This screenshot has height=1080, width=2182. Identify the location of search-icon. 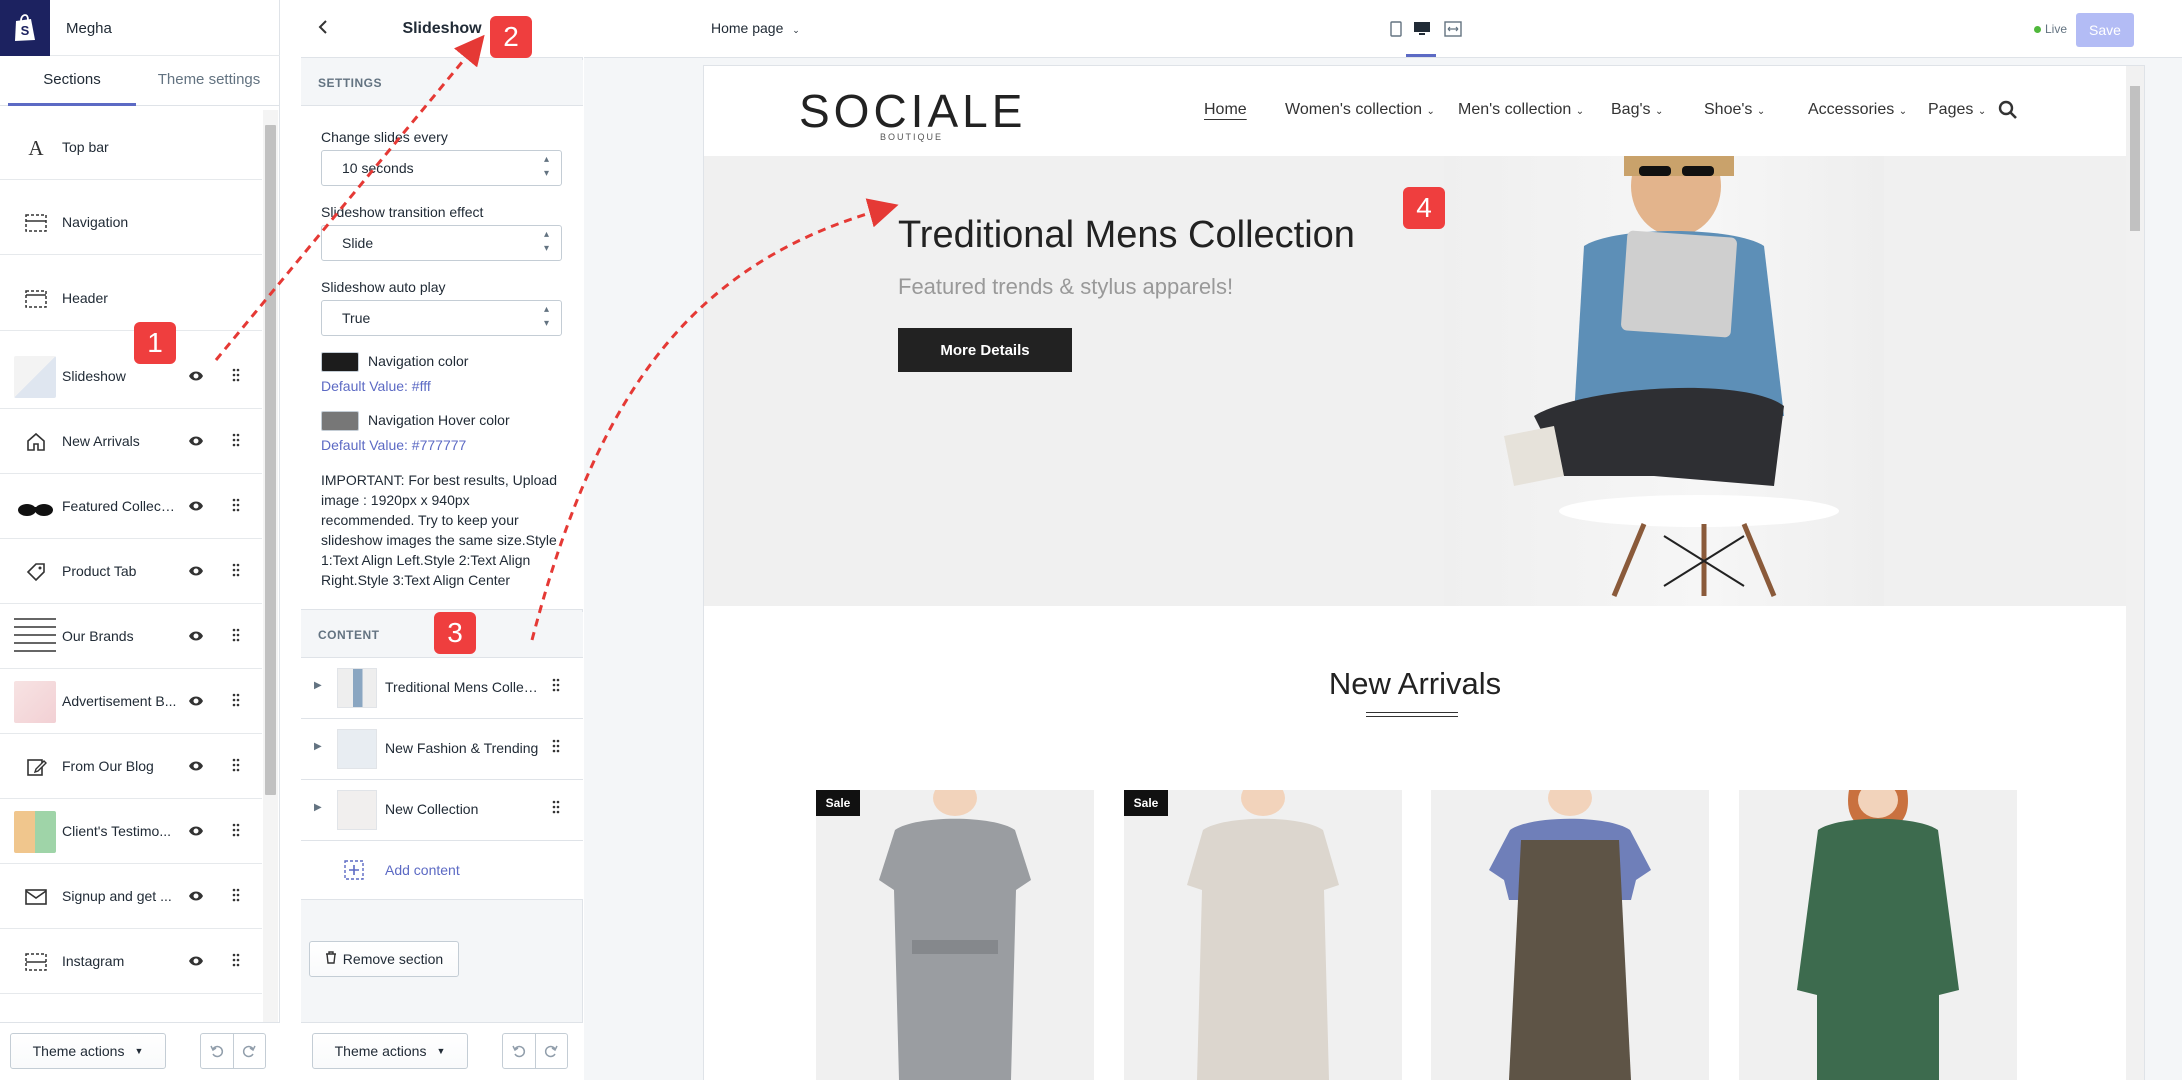
(2008, 112).